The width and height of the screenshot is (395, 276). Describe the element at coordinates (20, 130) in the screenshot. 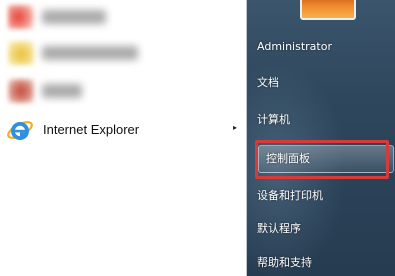

I see `internet-explorer-icon` at that location.